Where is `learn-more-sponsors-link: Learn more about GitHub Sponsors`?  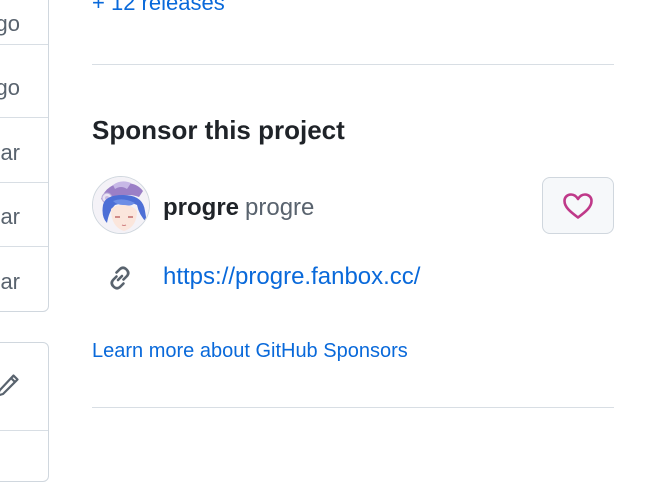
learn-more-sponsors-link: Learn more about GitHub Sponsors is located at coordinates (250, 351).